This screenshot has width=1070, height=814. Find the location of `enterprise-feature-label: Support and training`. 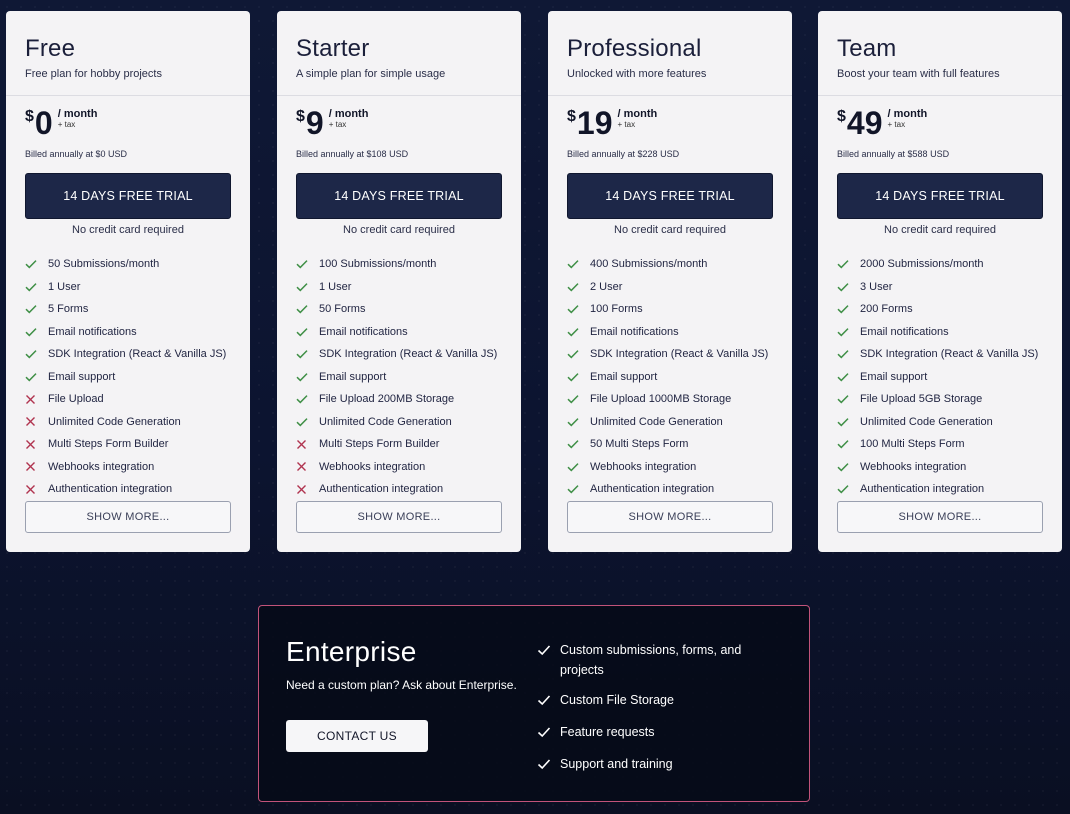

enterprise-feature-label: Support and training is located at coordinates (616, 764).